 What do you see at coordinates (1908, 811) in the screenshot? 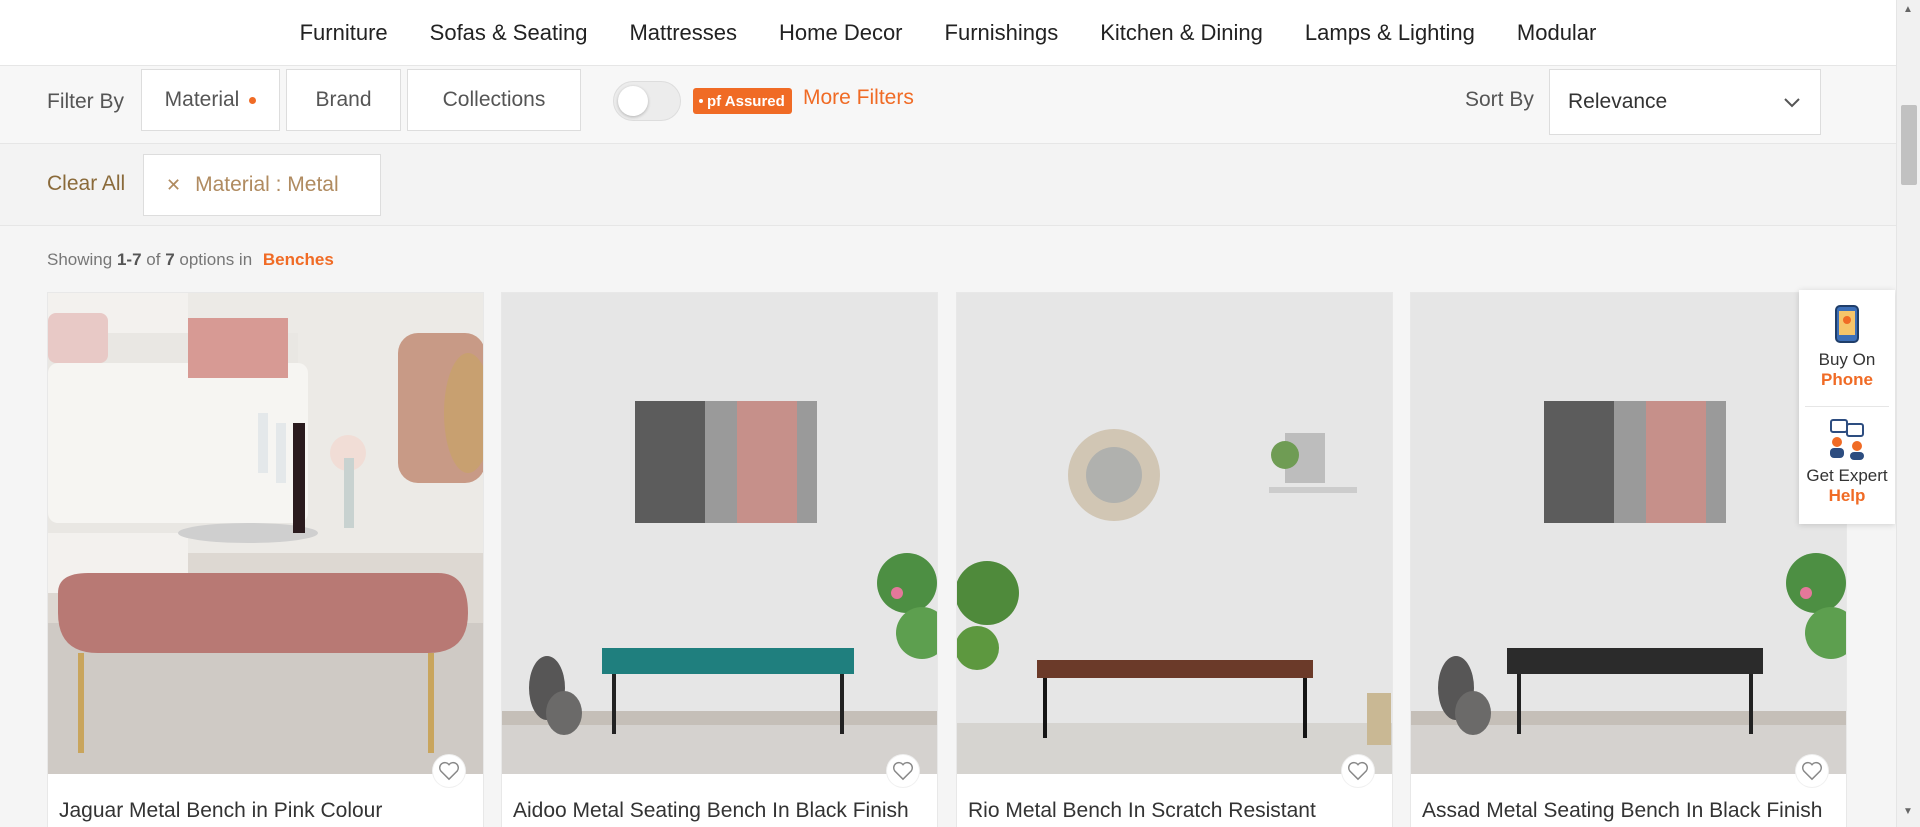
I see `scroll-down-arrow-icon: ▼` at bounding box center [1908, 811].